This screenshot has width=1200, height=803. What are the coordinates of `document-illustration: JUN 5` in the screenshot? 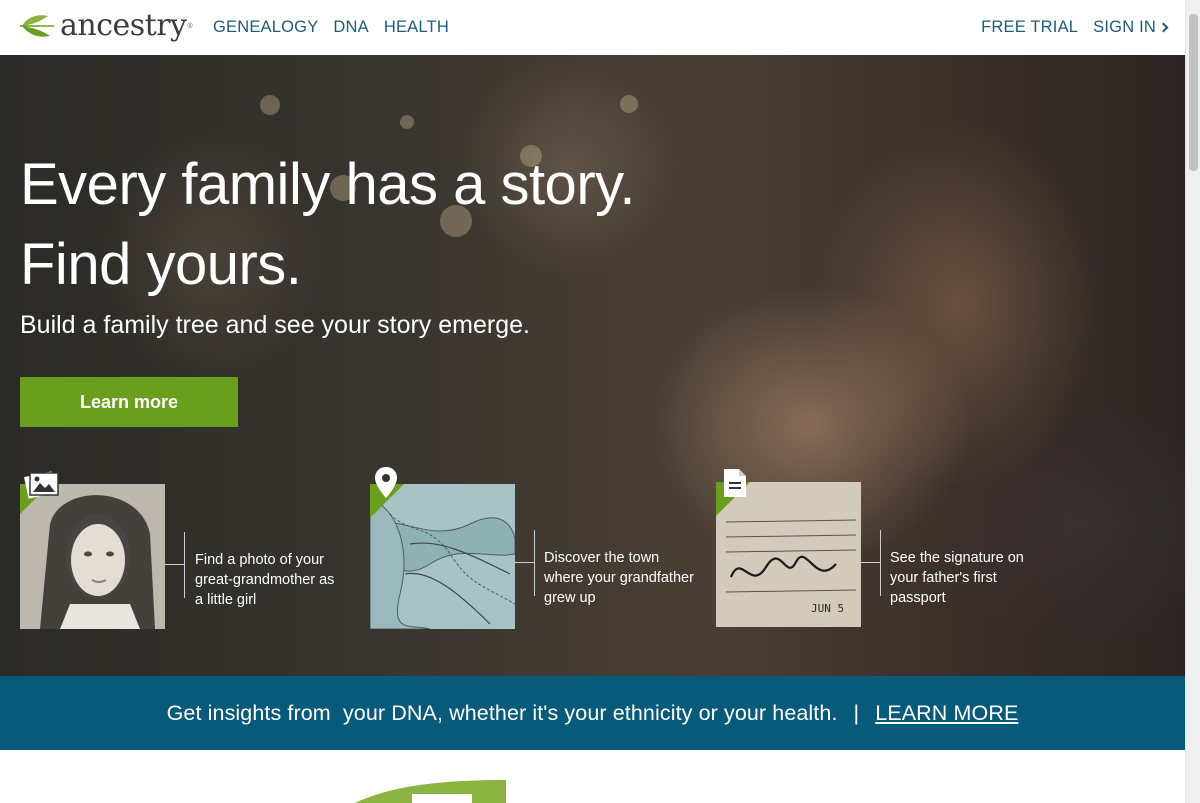 It's located at (788, 554).